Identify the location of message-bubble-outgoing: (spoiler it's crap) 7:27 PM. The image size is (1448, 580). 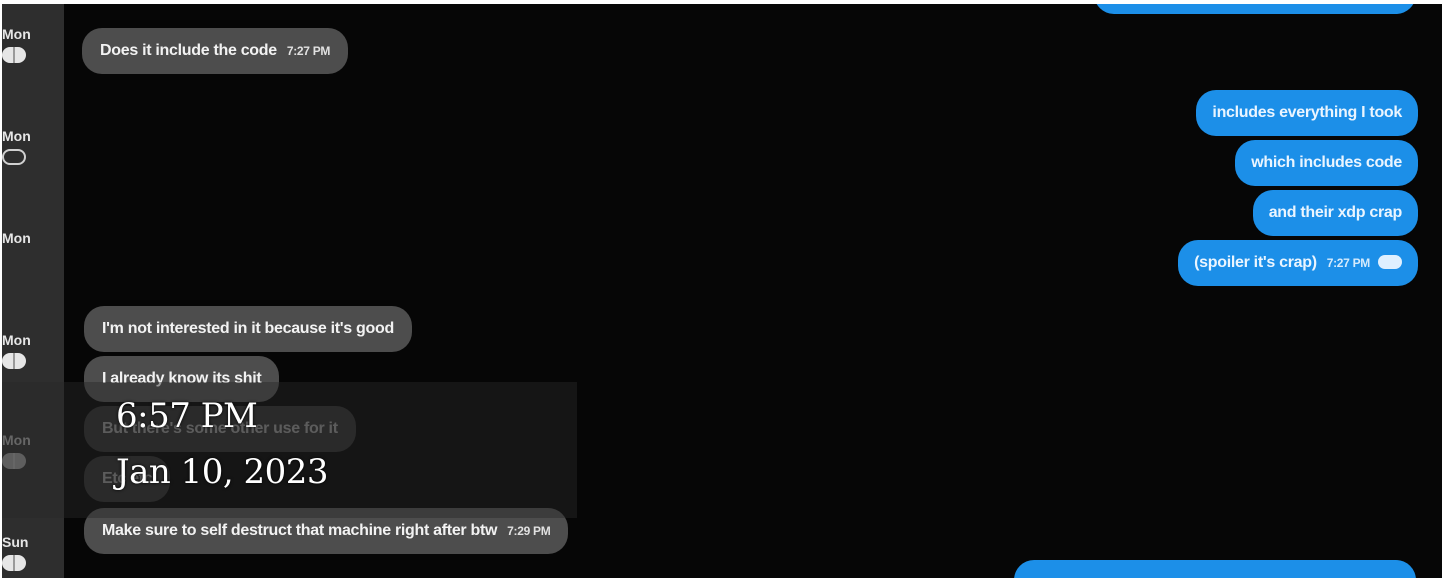
(1298, 263).